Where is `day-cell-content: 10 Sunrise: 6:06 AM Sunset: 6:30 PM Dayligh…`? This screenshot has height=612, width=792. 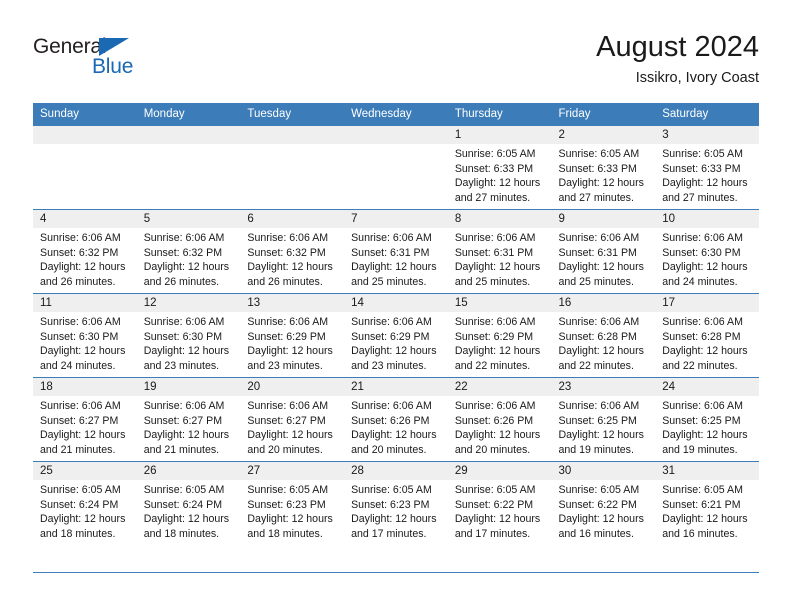 day-cell-content: 10 Sunrise: 6:06 AM Sunset: 6:30 PM Dayligh… is located at coordinates (707, 251).